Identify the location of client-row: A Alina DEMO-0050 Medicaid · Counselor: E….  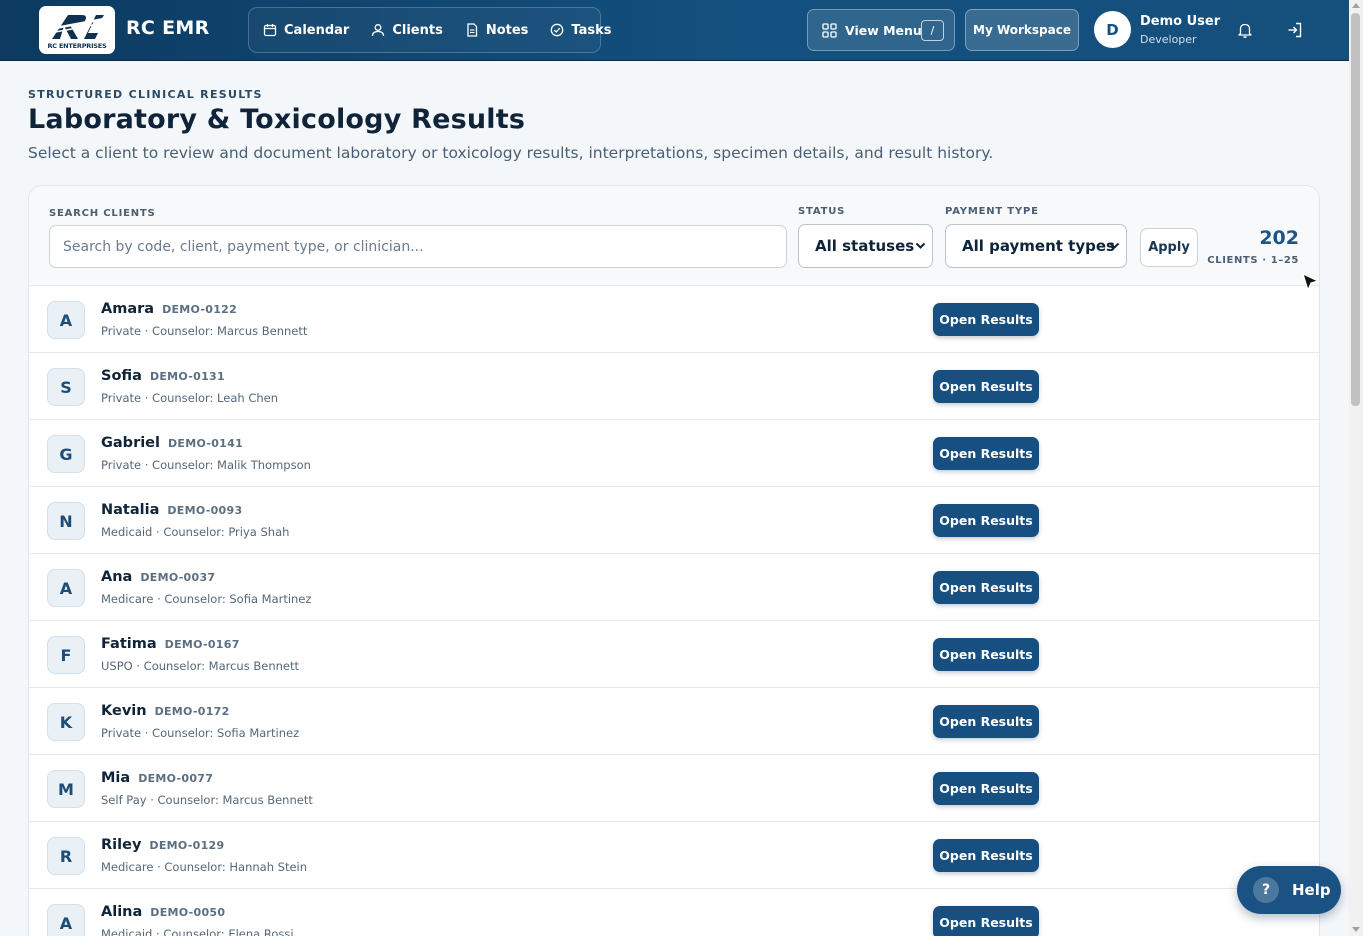
(674, 912).